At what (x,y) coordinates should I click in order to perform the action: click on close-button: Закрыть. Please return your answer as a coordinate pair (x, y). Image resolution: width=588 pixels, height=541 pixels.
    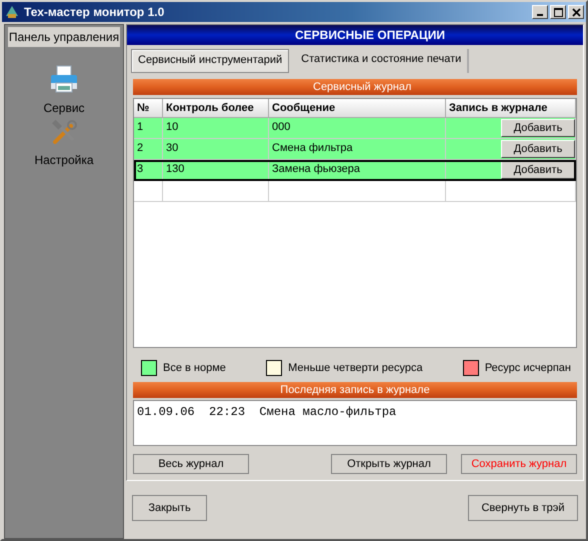
    Looking at the image, I should click on (169, 508).